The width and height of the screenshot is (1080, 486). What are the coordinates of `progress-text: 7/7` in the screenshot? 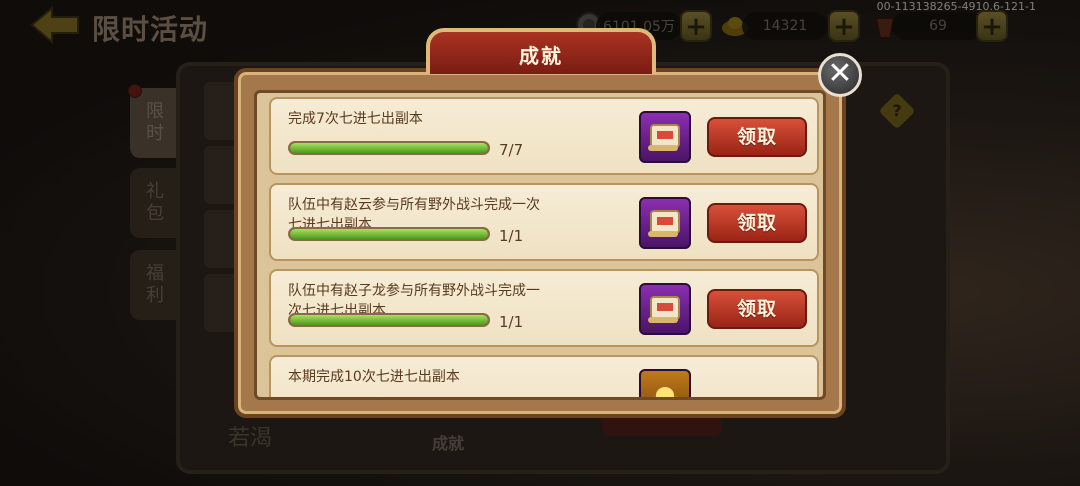 It's located at (511, 150).